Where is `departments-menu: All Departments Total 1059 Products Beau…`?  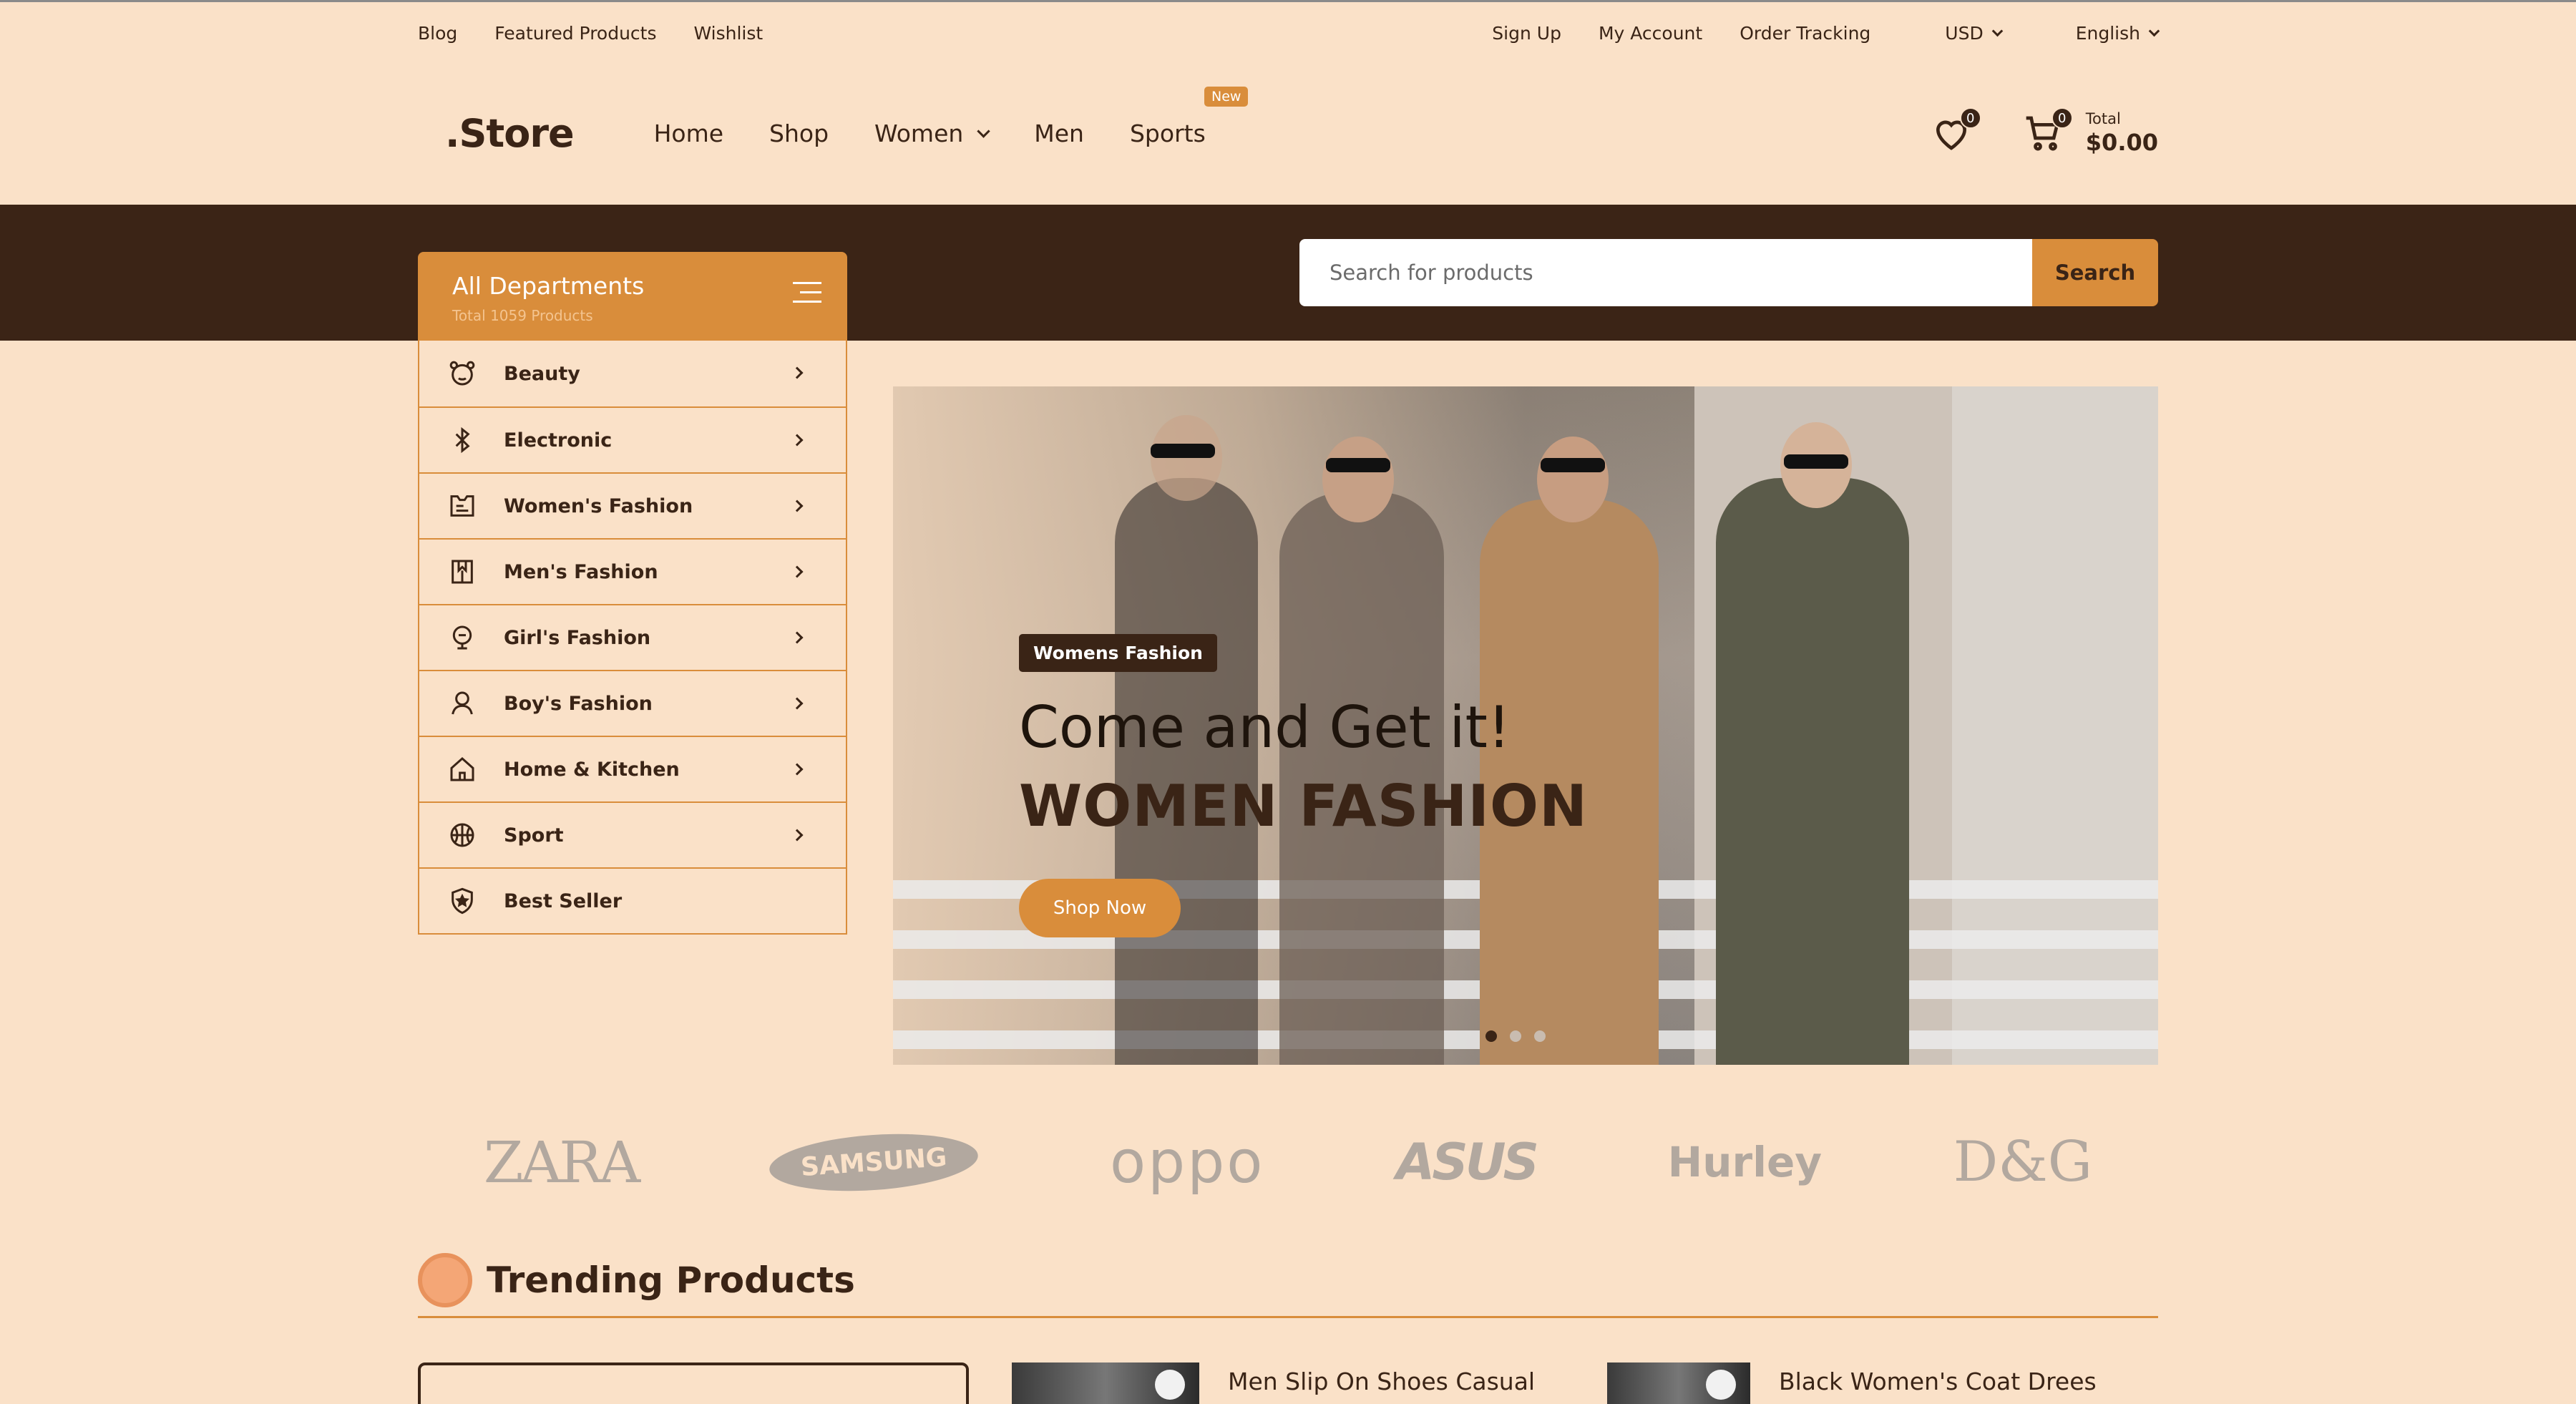 departments-menu: All Departments Total 1059 Products Beau… is located at coordinates (632, 593).